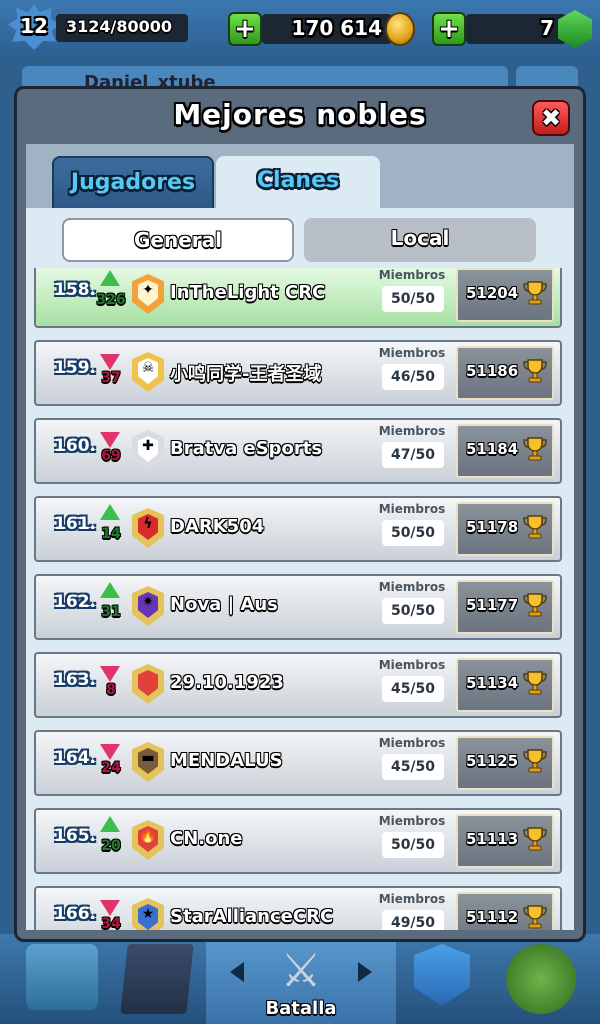  I want to click on segment-local-label: Local, so click(420, 238).